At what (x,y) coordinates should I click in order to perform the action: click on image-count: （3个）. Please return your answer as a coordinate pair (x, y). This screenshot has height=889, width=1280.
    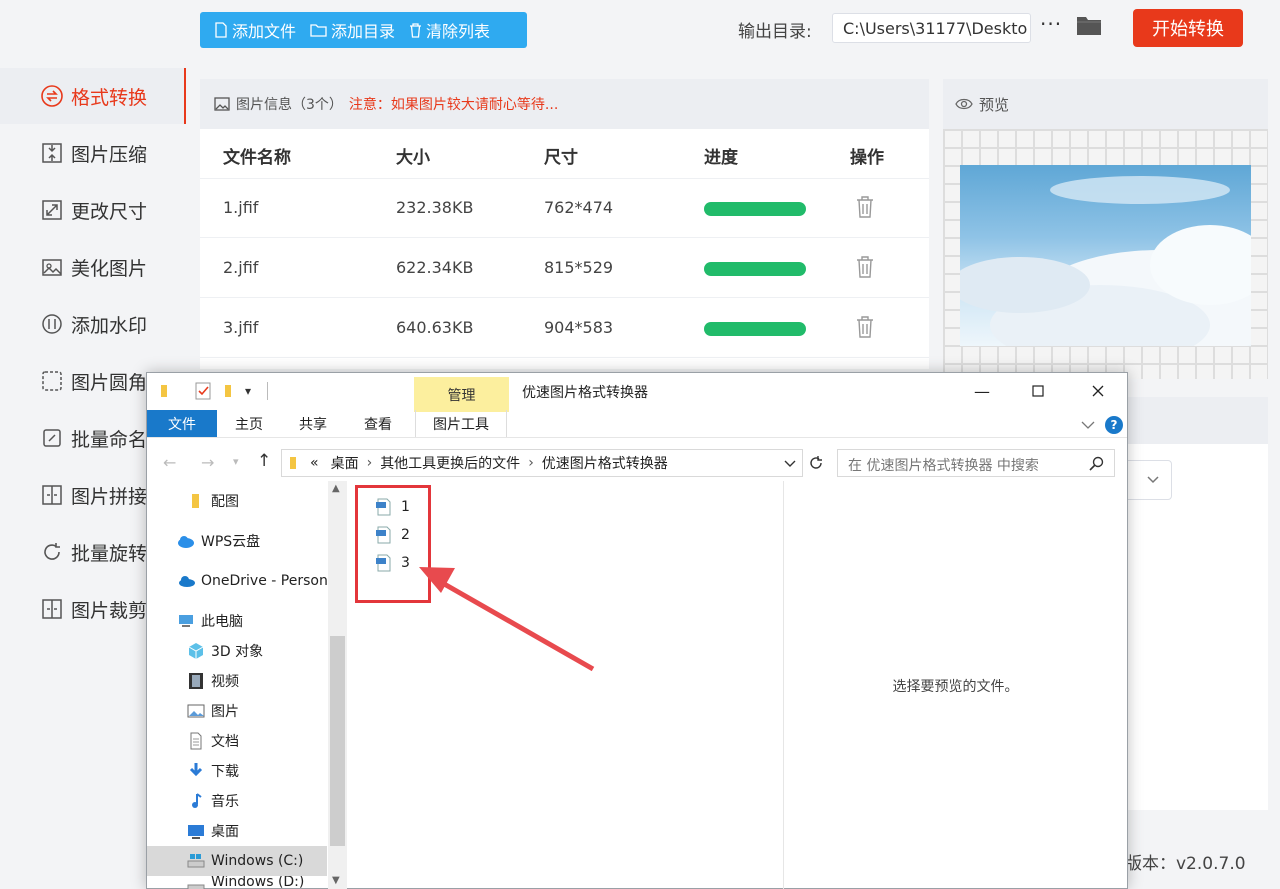
    Looking at the image, I should click on (317, 105).